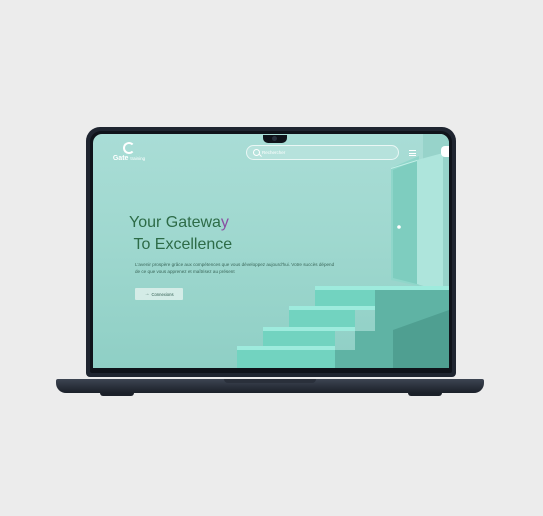 The image size is (543, 516). I want to click on site-logo: Gate training, so click(129, 152).